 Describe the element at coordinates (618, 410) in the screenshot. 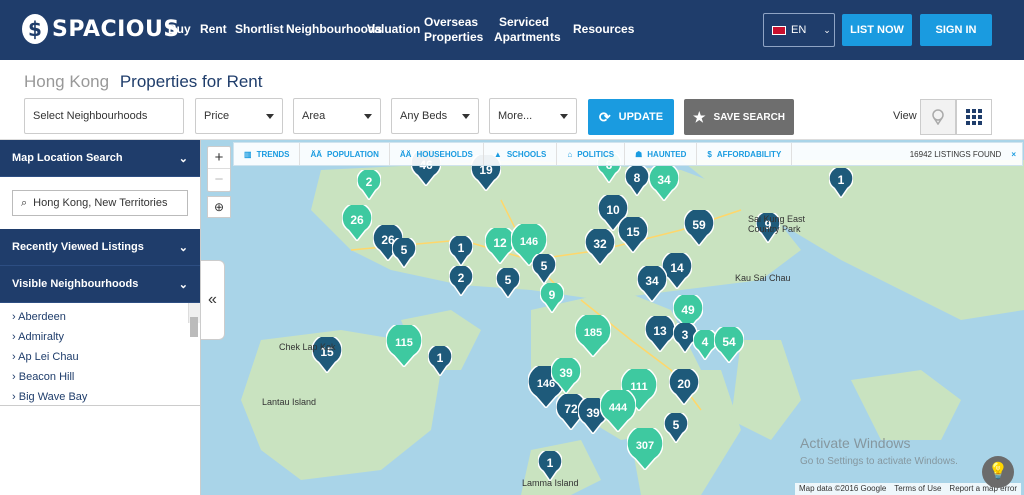

I see `map-marker: 444` at that location.